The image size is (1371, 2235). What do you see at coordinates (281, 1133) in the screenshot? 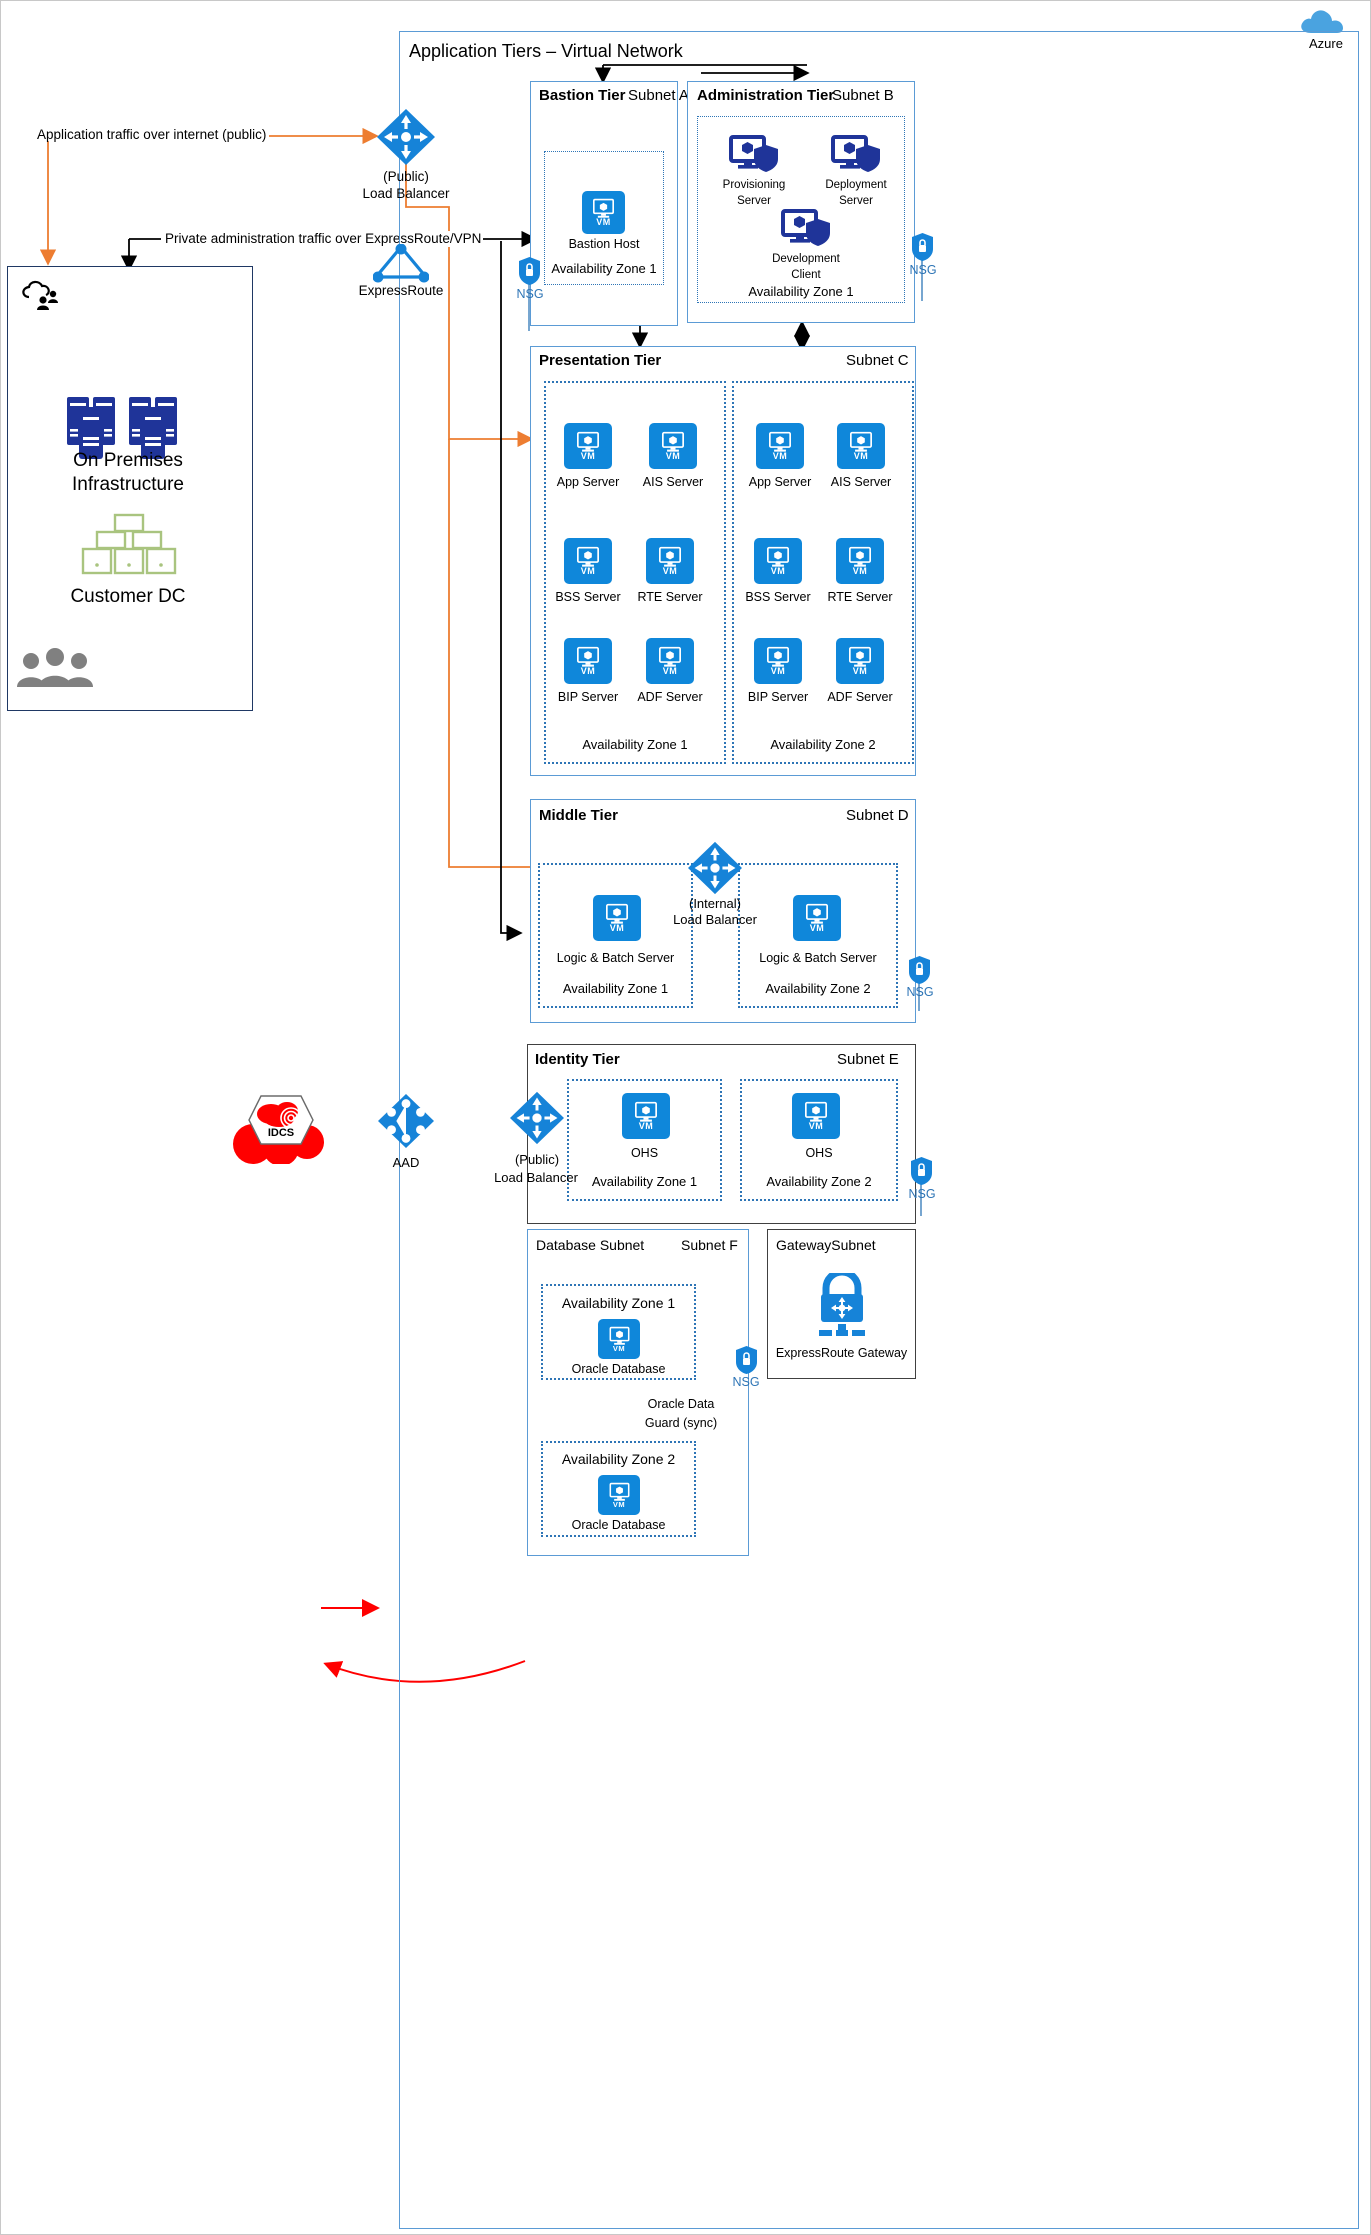
I see `svg-text: IDCS` at bounding box center [281, 1133].